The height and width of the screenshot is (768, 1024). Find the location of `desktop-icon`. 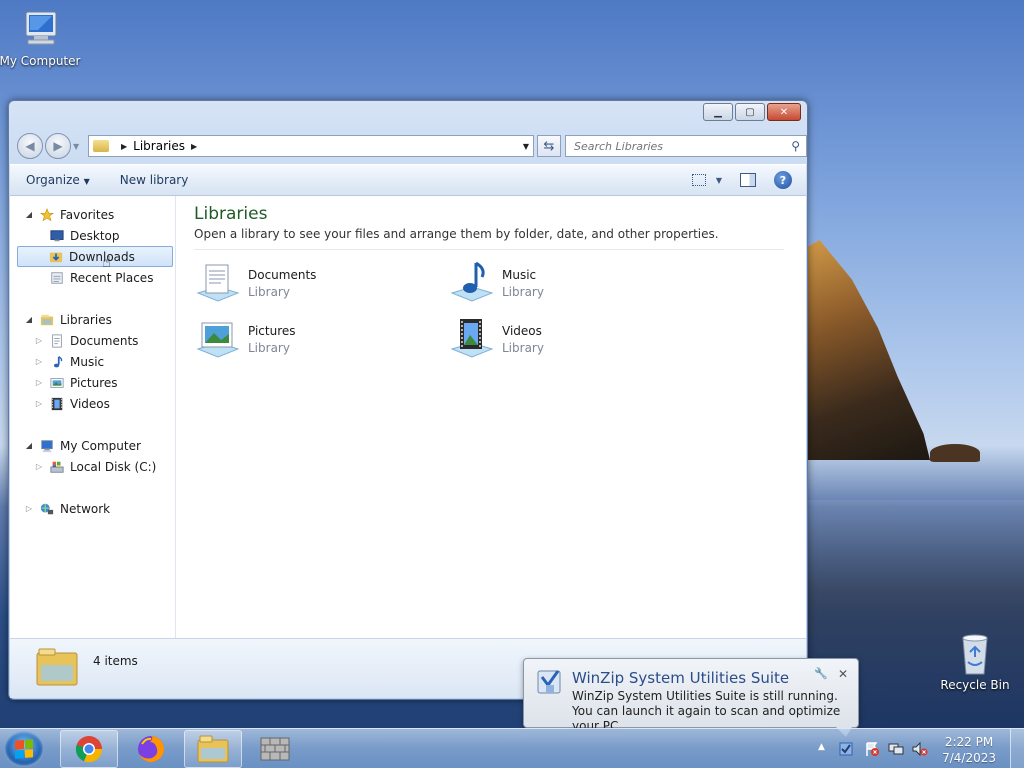

desktop-icon is located at coordinates (57, 235).